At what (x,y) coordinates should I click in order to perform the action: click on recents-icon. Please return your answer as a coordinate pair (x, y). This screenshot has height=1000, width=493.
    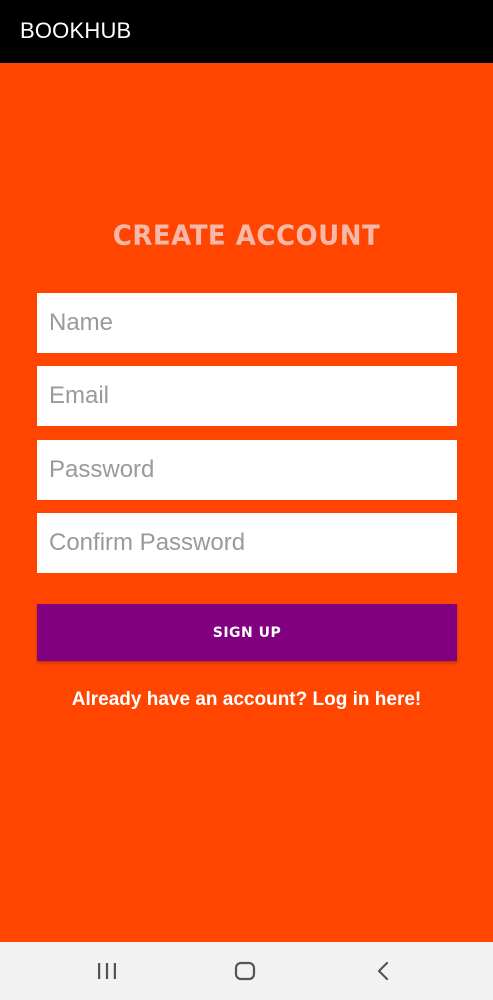
    Looking at the image, I should click on (107, 971).